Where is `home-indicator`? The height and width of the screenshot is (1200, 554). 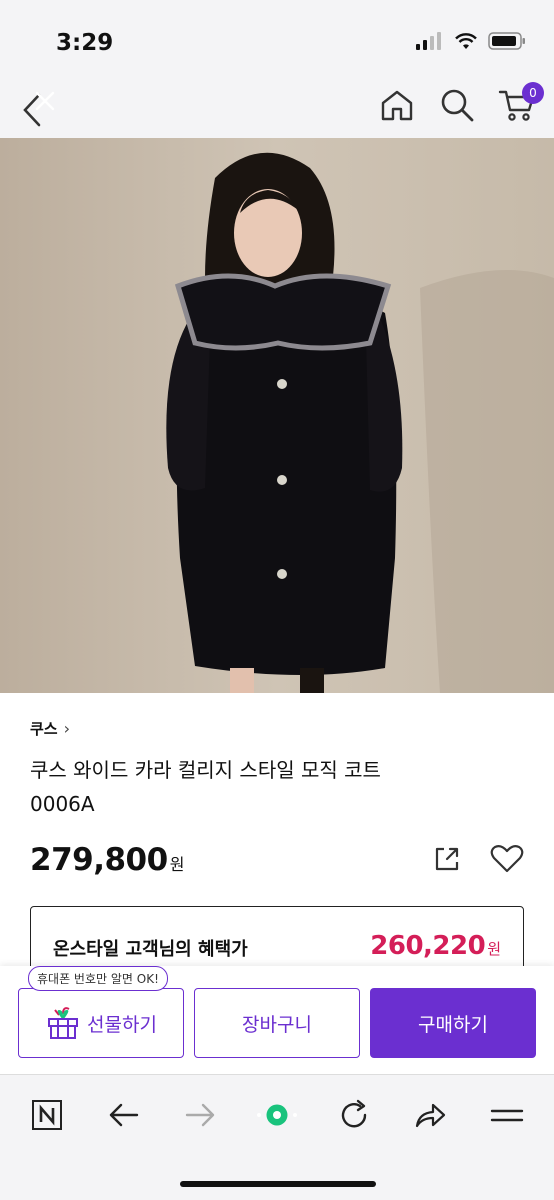
home-indicator is located at coordinates (278, 1184).